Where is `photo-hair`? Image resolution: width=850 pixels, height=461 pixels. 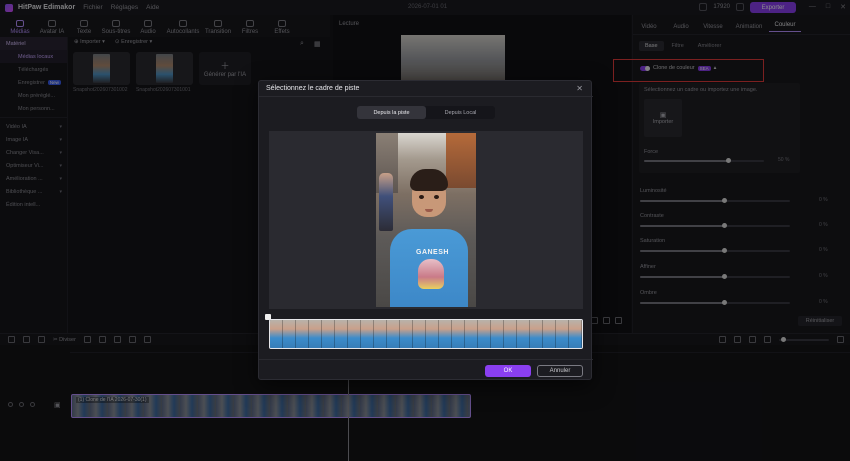
photo-hair is located at coordinates (429, 180).